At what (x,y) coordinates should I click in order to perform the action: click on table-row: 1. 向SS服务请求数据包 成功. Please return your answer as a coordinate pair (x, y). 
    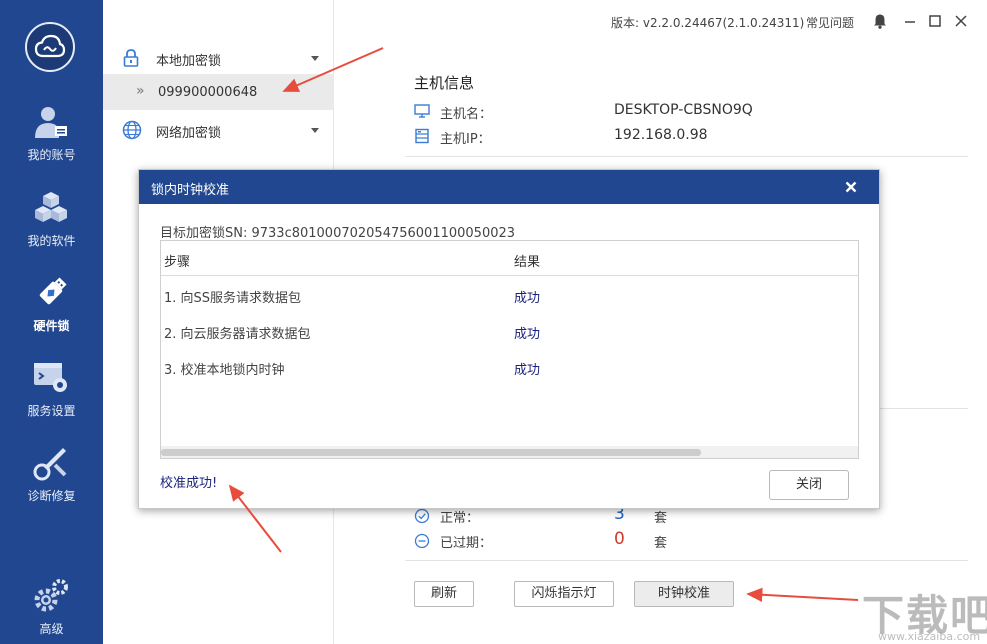
    Looking at the image, I should click on (509, 295).